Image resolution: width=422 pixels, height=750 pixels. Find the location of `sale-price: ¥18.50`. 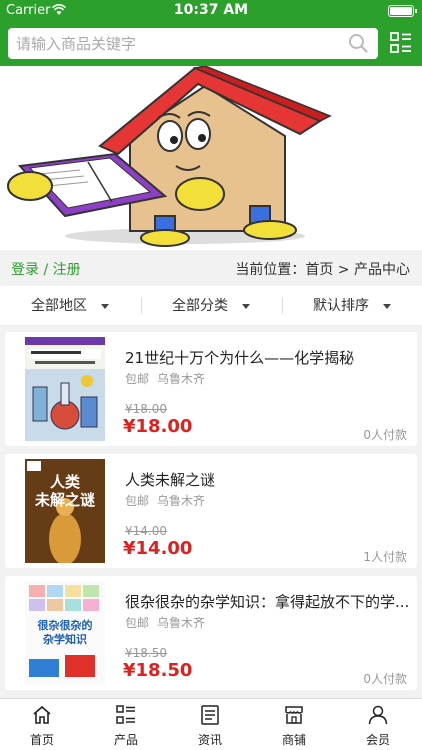

sale-price: ¥18.50 is located at coordinates (158, 670).